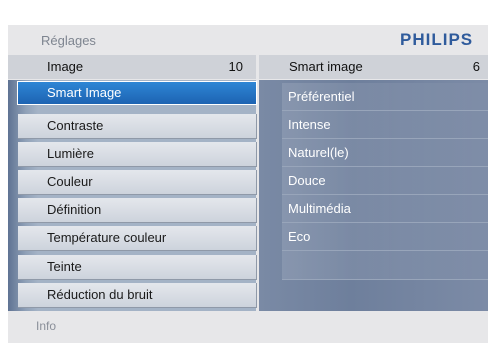 This screenshot has width=490, height=343. Describe the element at coordinates (307, 180) in the screenshot. I see `option-label: Douce` at that location.